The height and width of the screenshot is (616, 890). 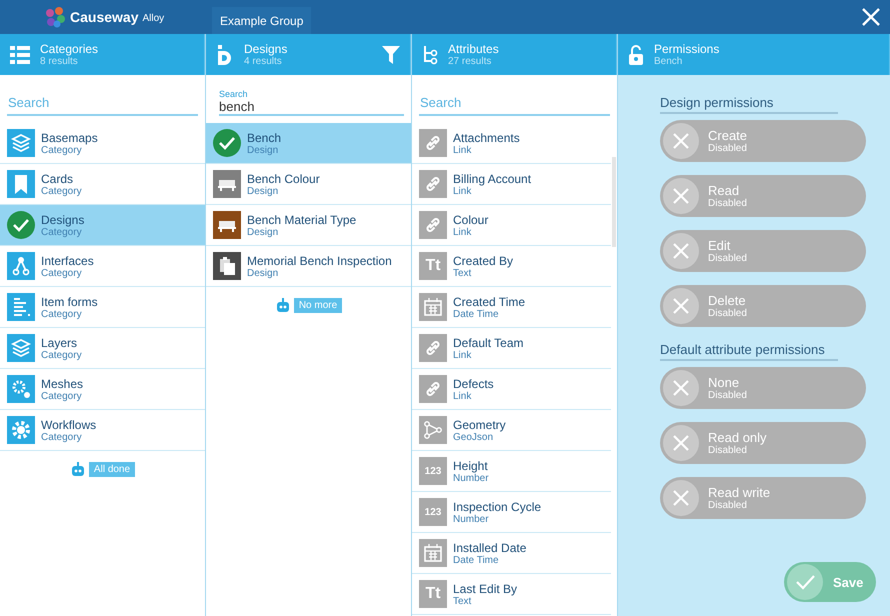 What do you see at coordinates (486, 137) in the screenshot?
I see `item-name: Attachments` at bounding box center [486, 137].